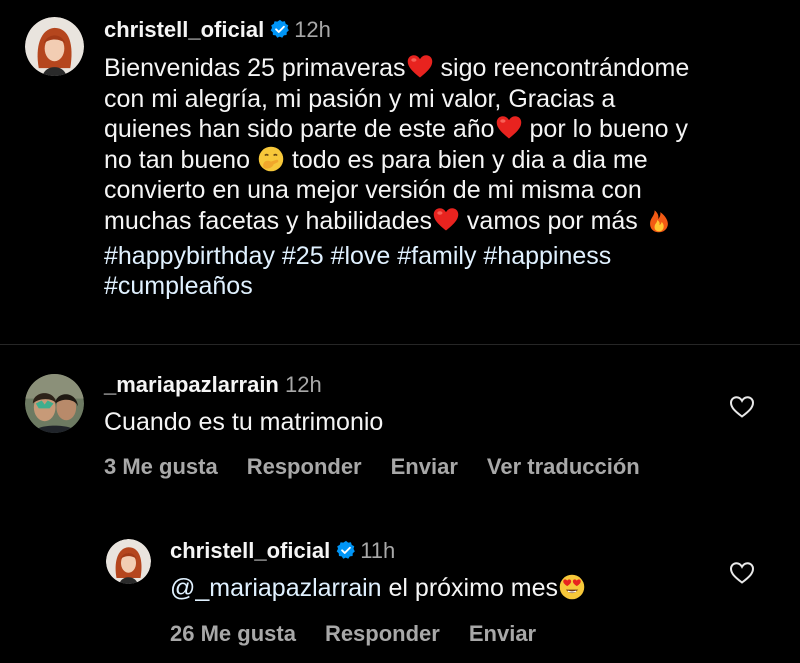 This screenshot has height=663, width=800. Describe the element at coordinates (191, 384) in the screenshot. I see `comment-username: _mariapazlarrain` at that location.